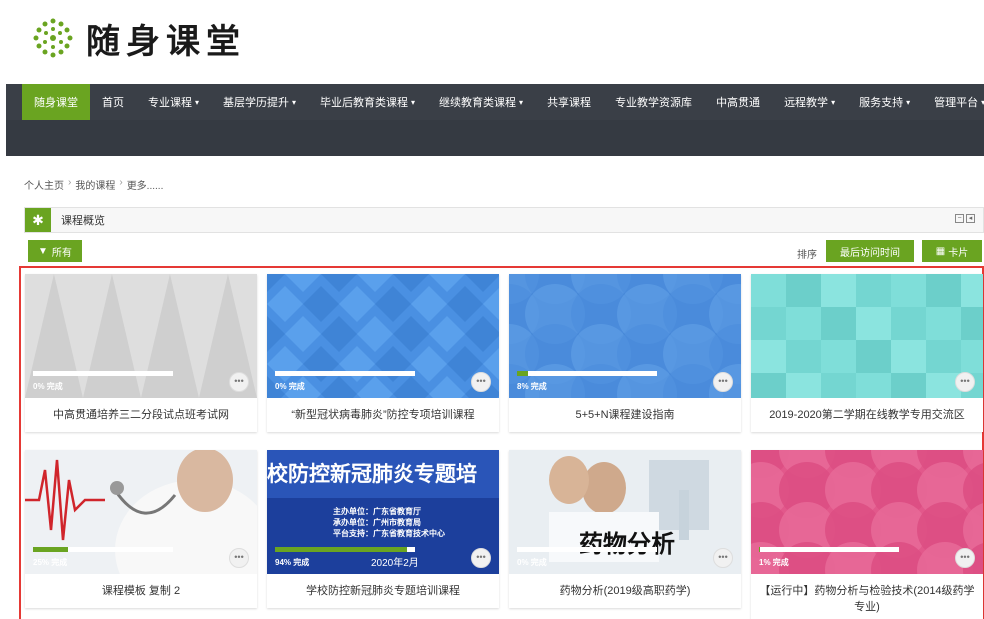  What do you see at coordinates (61, 253) in the screenshot?
I see `filter-label: 所有` at bounding box center [61, 253].